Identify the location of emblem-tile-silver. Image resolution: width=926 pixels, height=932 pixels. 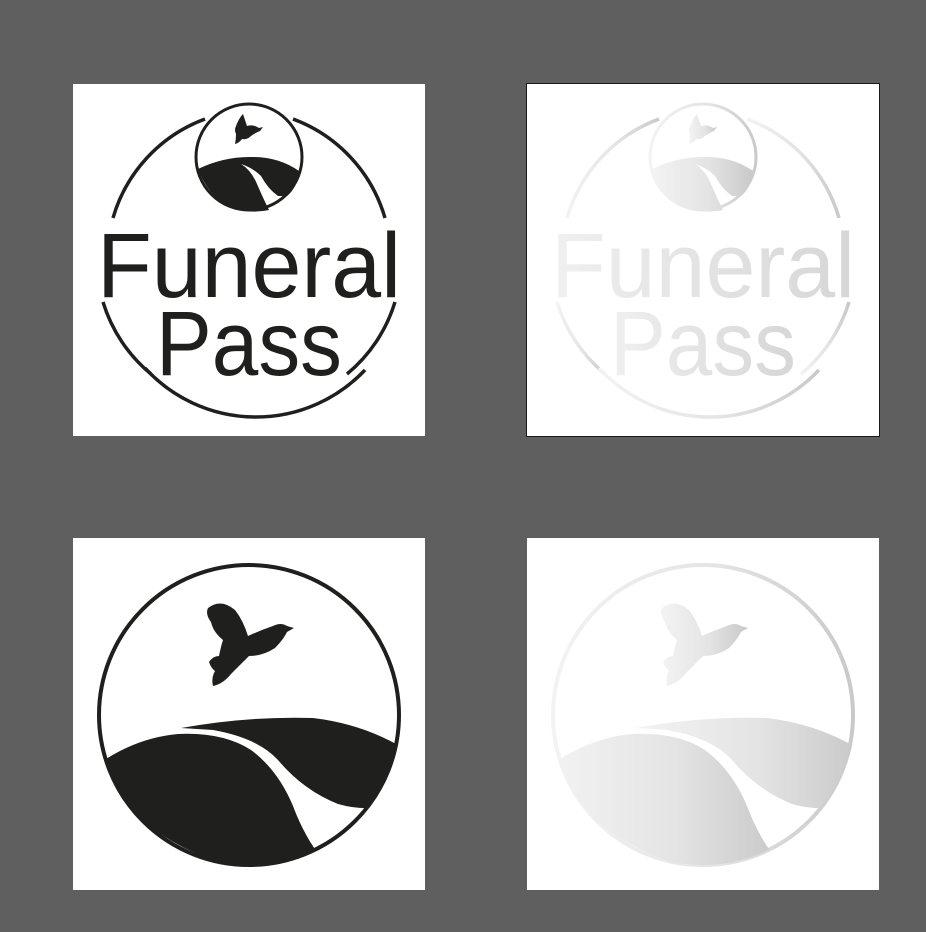
(703, 714).